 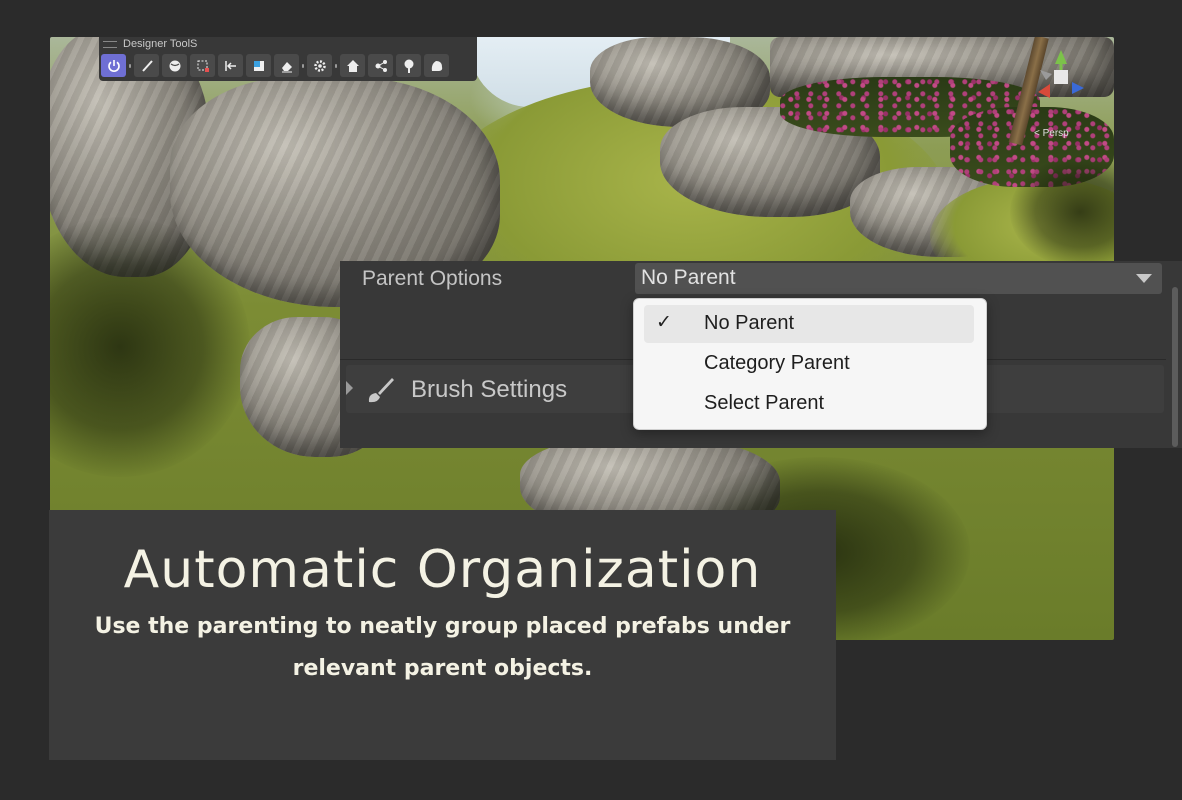 I want to click on drag-grip-icon, so click(x=110, y=44).